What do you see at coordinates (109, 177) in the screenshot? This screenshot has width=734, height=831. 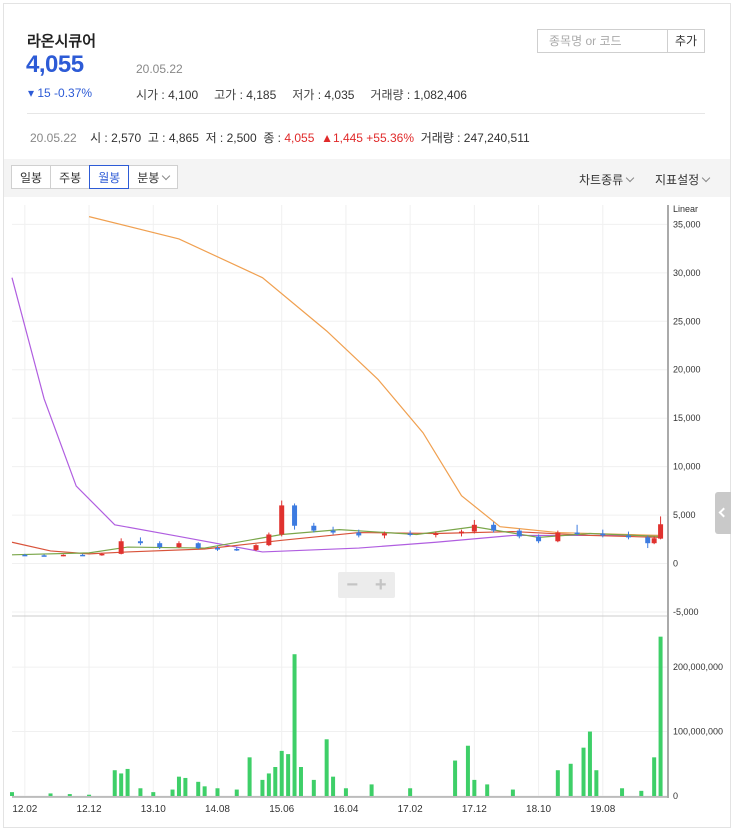 I see `tab-monthly: 월봉` at bounding box center [109, 177].